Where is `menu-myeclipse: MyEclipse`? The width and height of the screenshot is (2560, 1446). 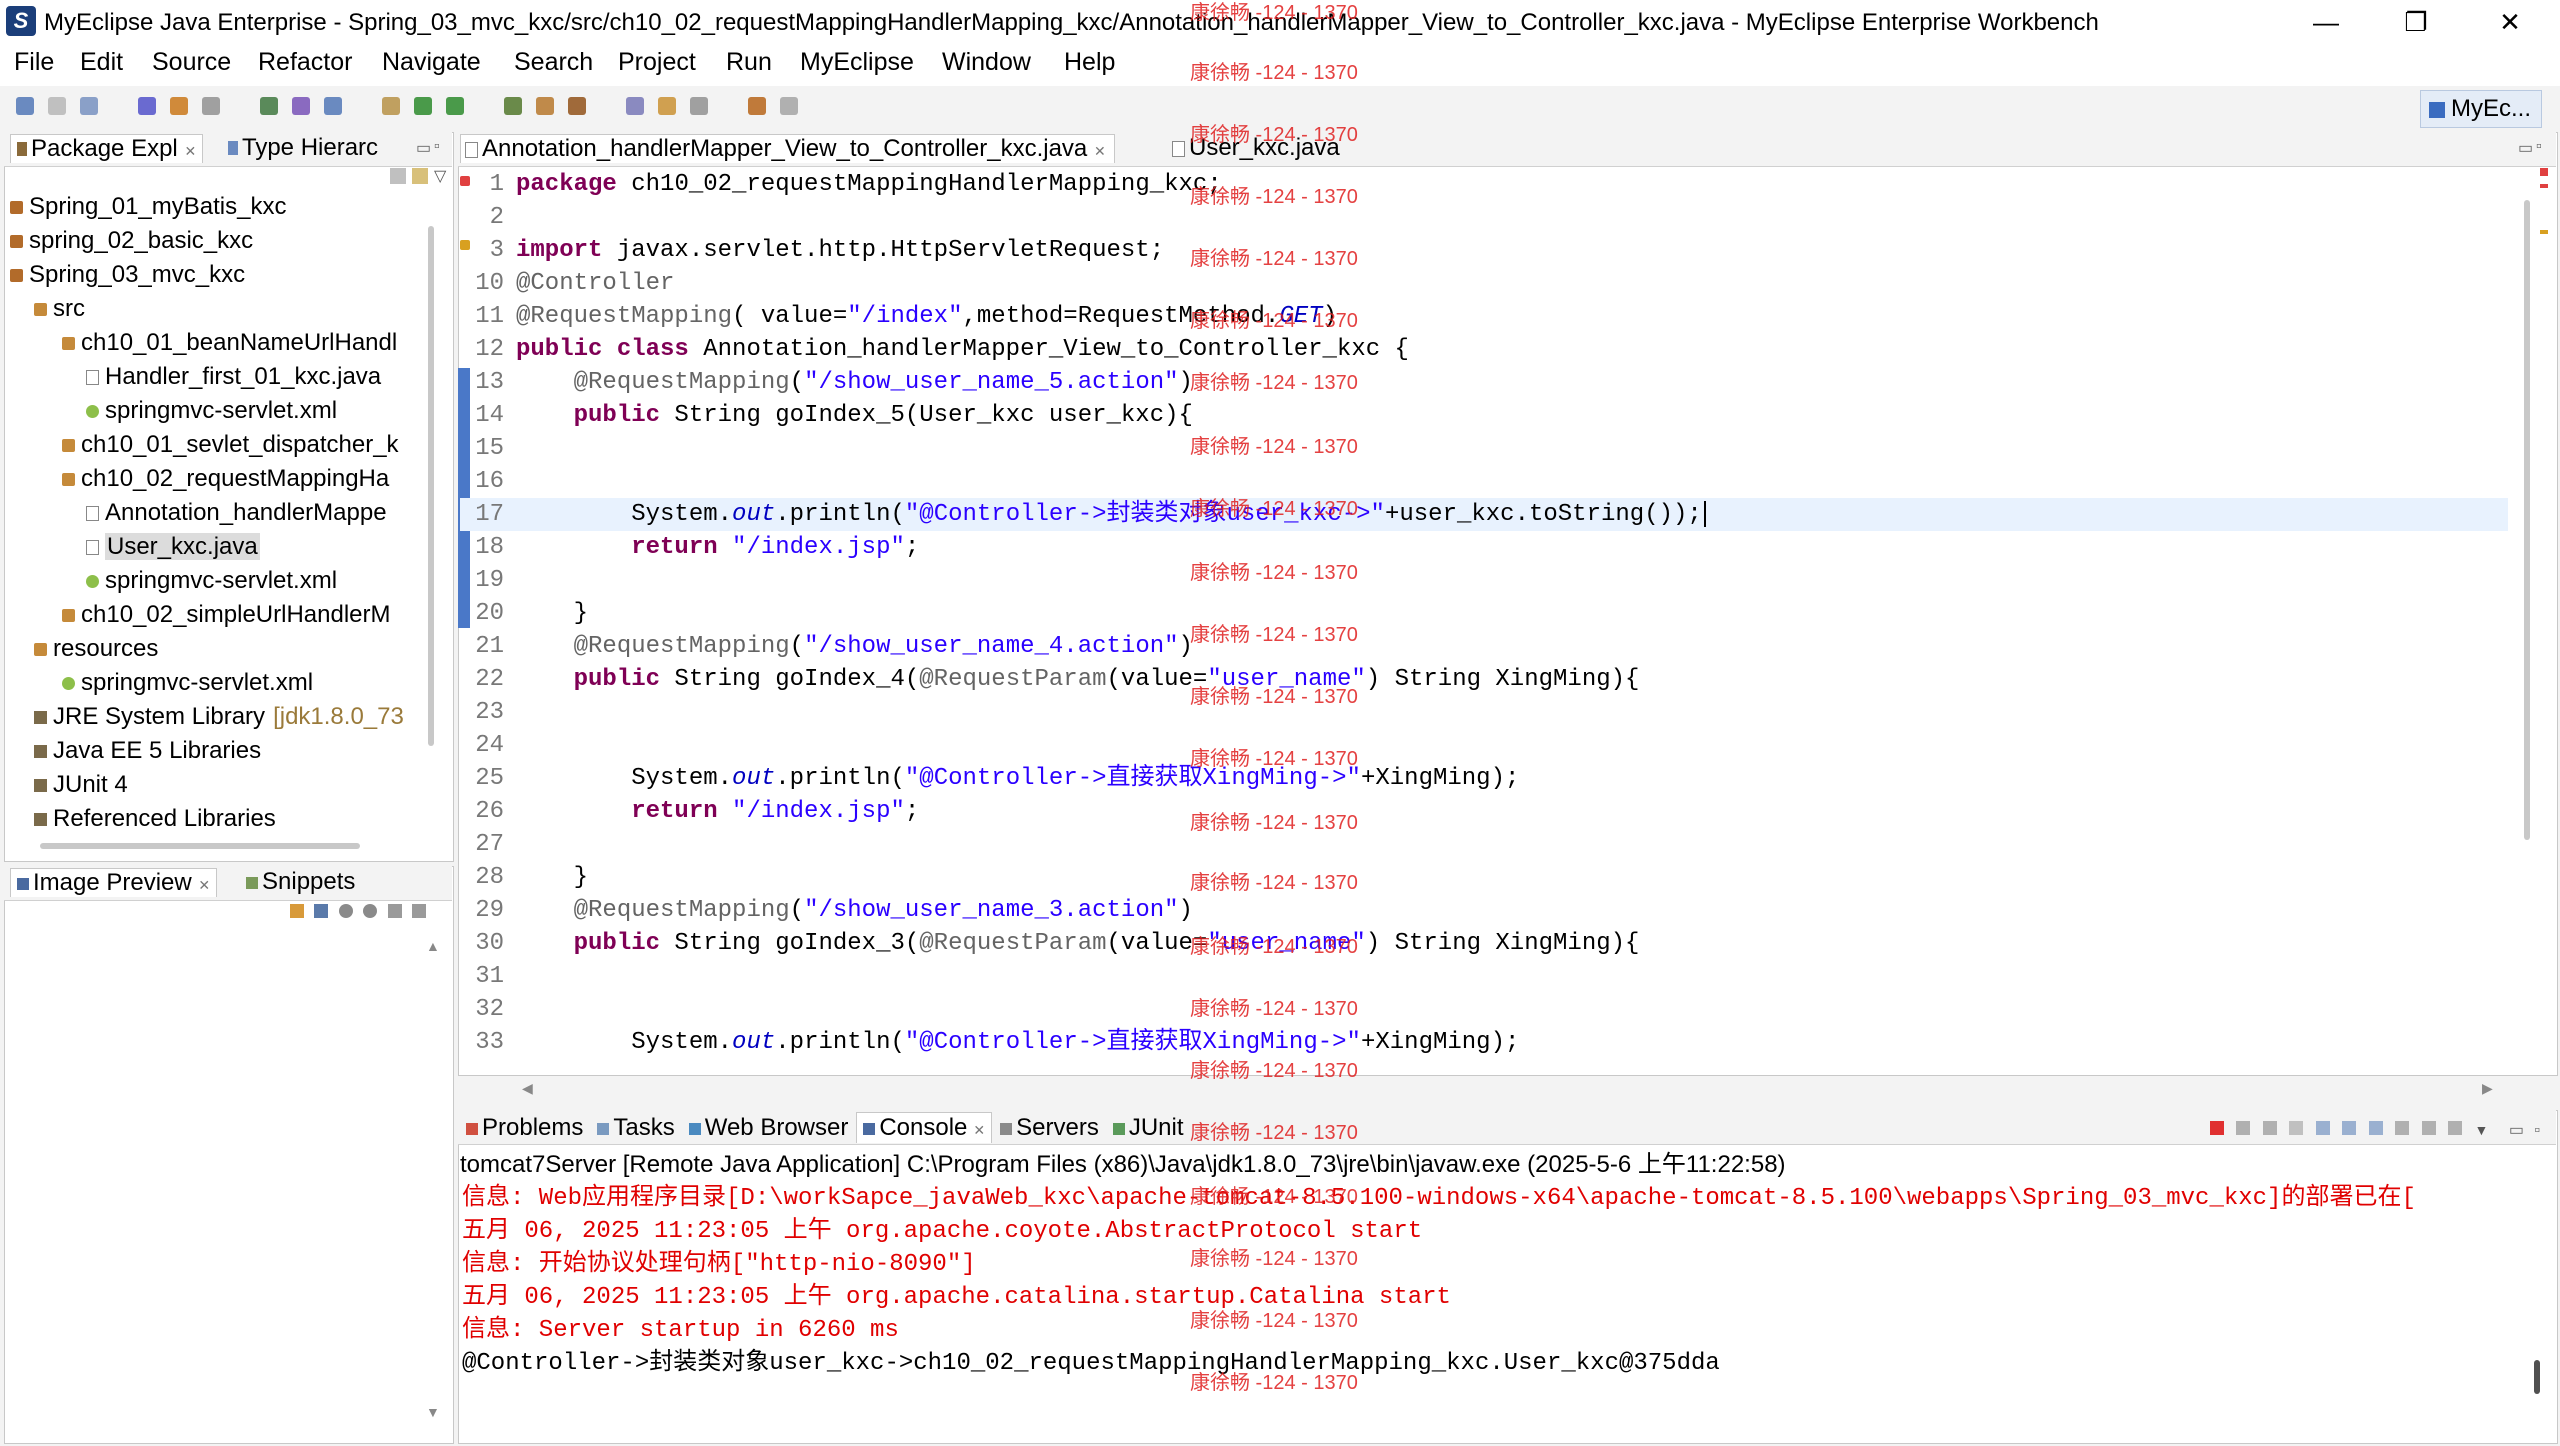
menu-myeclipse: MyEclipse is located at coordinates (857, 62).